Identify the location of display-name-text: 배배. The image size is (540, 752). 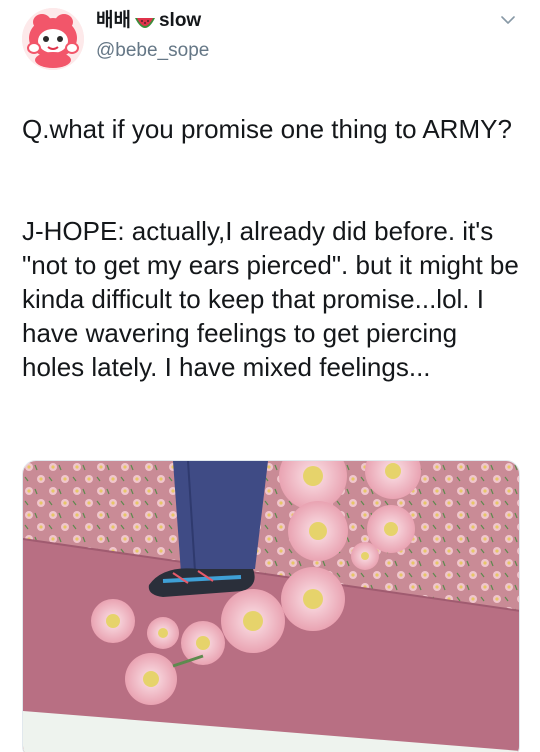
(113, 20).